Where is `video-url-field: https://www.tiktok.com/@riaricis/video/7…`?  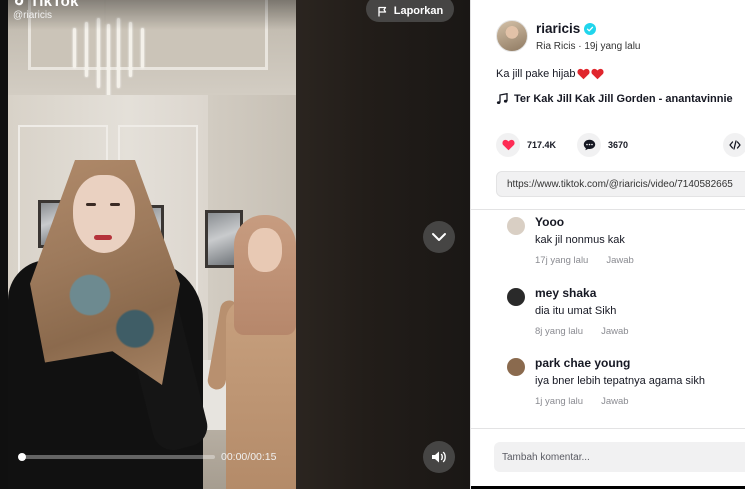
video-url-field: https://www.tiktok.com/@riaricis/video/7… is located at coordinates (620, 184).